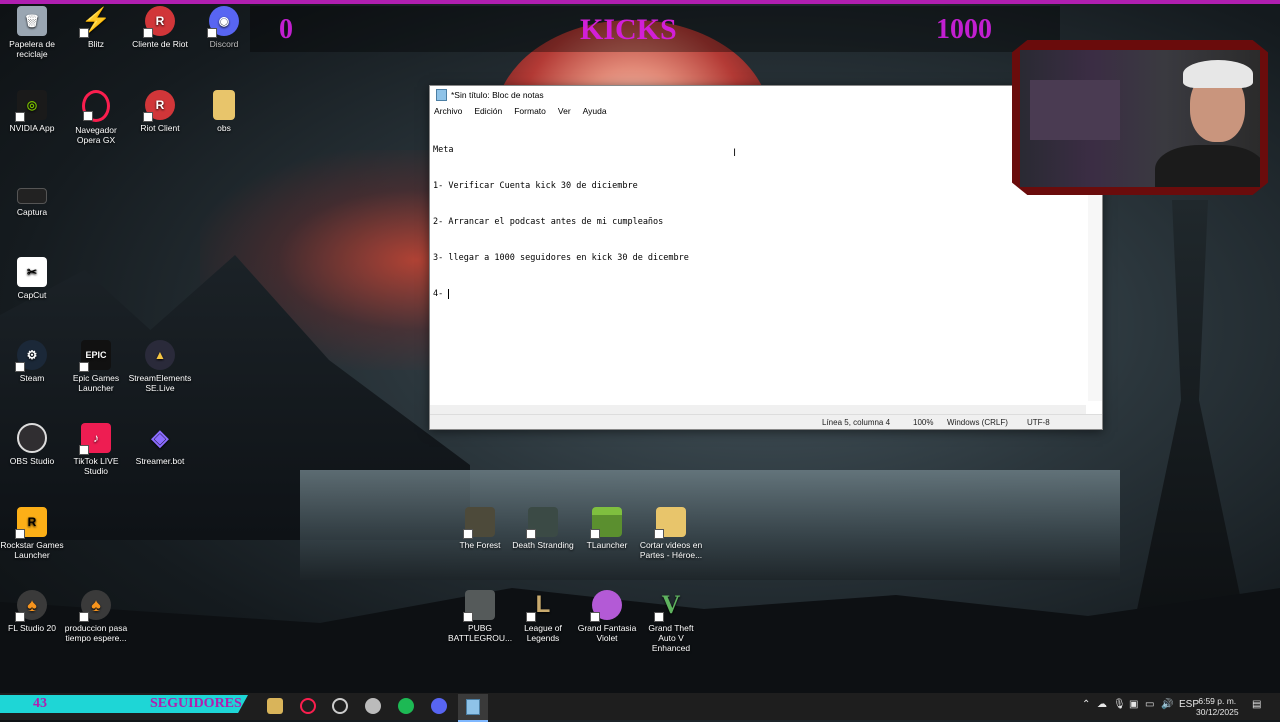 This screenshot has width=1280, height=722. I want to click on streamerbot-icon: ◈, so click(160, 437).